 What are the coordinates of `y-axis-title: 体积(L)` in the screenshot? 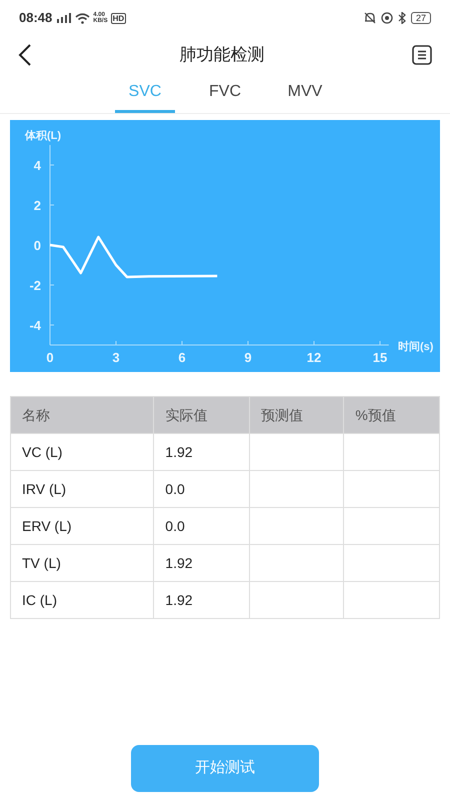 It's located at (43, 136).